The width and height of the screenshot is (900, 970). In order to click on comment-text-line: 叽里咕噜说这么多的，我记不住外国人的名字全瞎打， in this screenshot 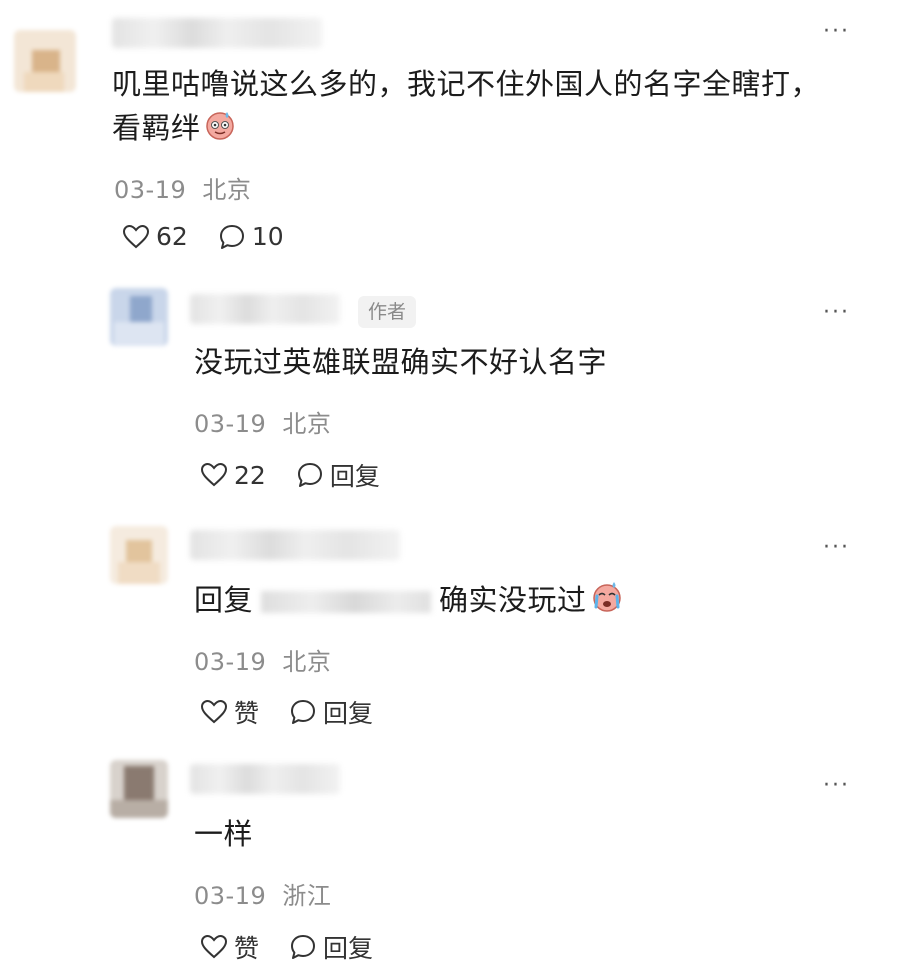, I will do `click(466, 84)`.